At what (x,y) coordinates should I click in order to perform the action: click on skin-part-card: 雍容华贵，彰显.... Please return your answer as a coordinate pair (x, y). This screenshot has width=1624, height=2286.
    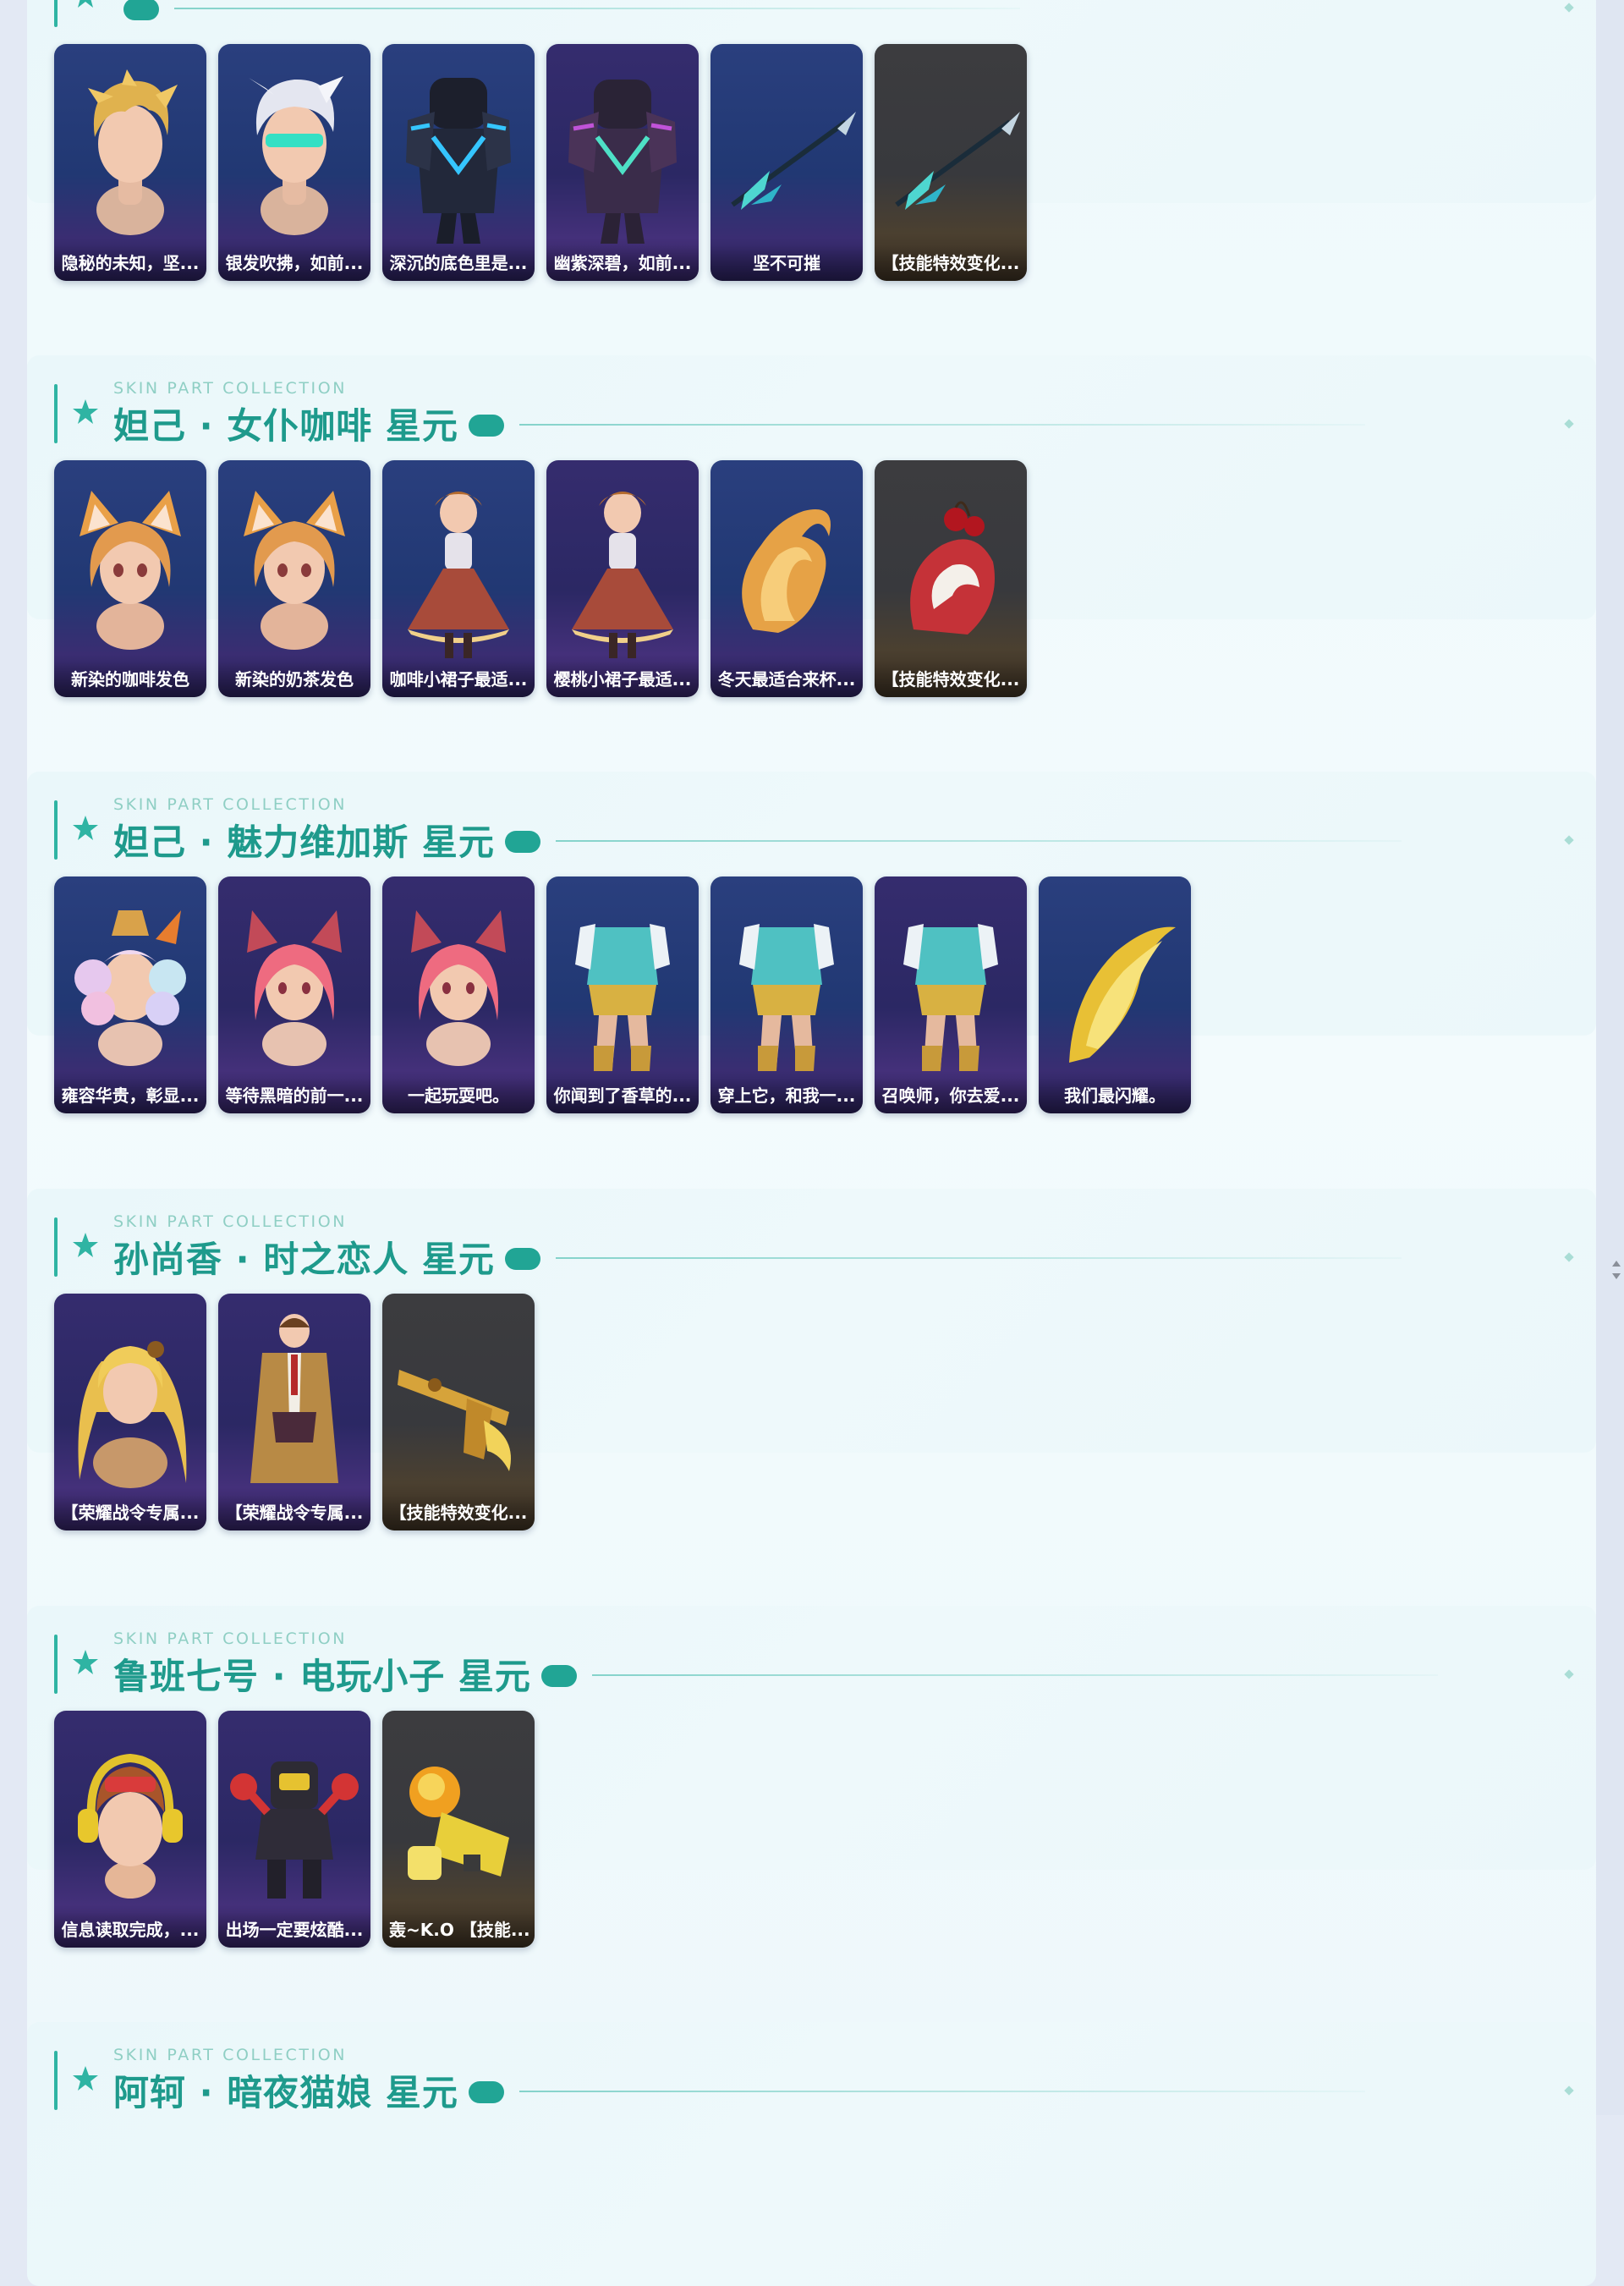
    Looking at the image, I should click on (130, 994).